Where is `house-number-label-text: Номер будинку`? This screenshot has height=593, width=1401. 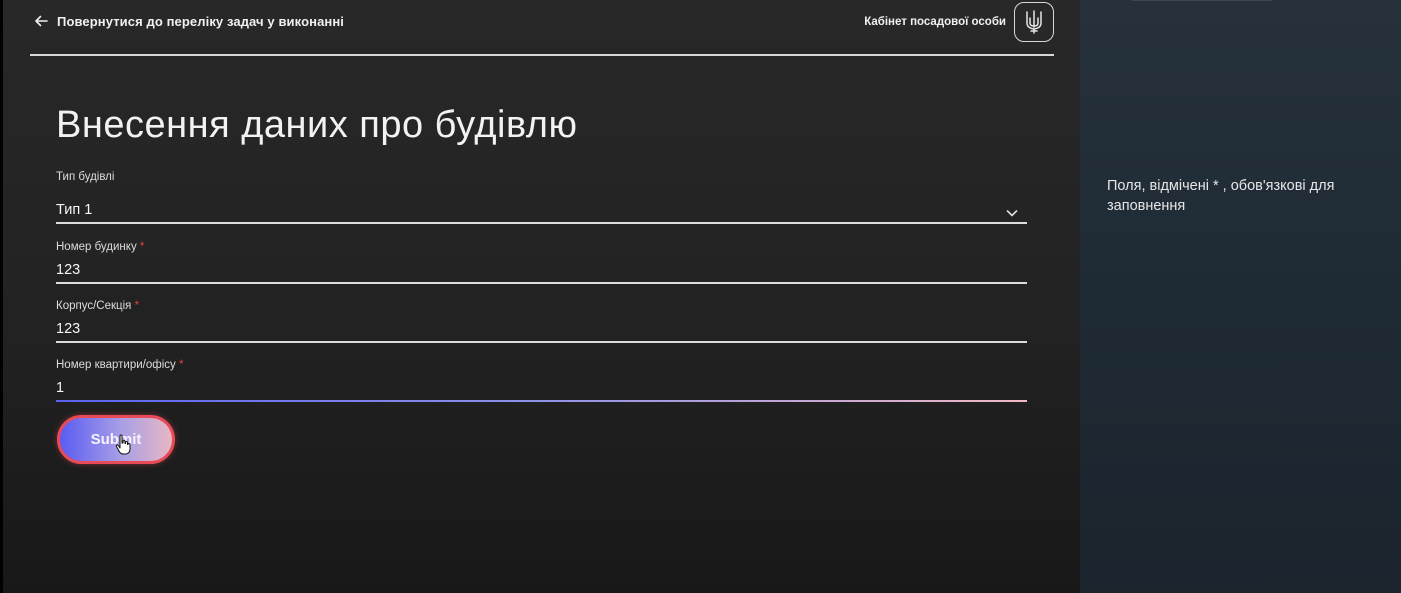
house-number-label-text: Номер будинку is located at coordinates (96, 247).